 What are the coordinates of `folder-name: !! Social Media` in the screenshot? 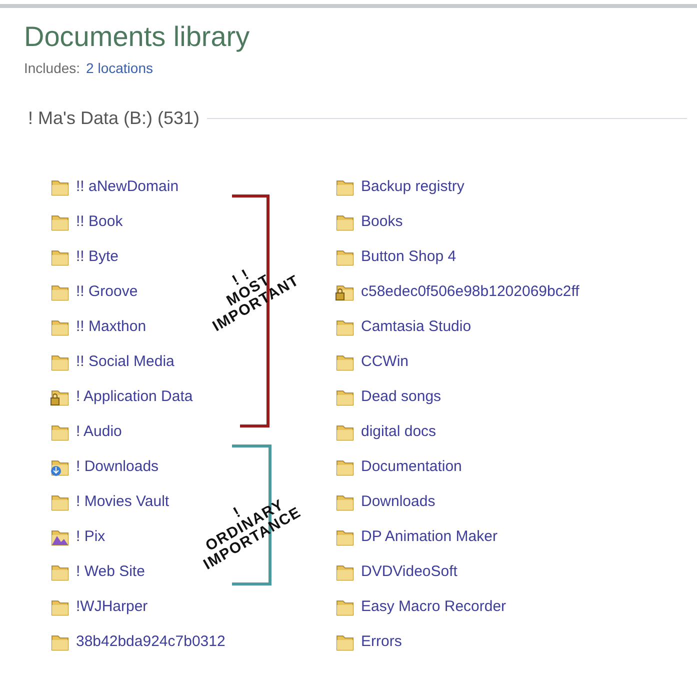 It's located at (125, 362).